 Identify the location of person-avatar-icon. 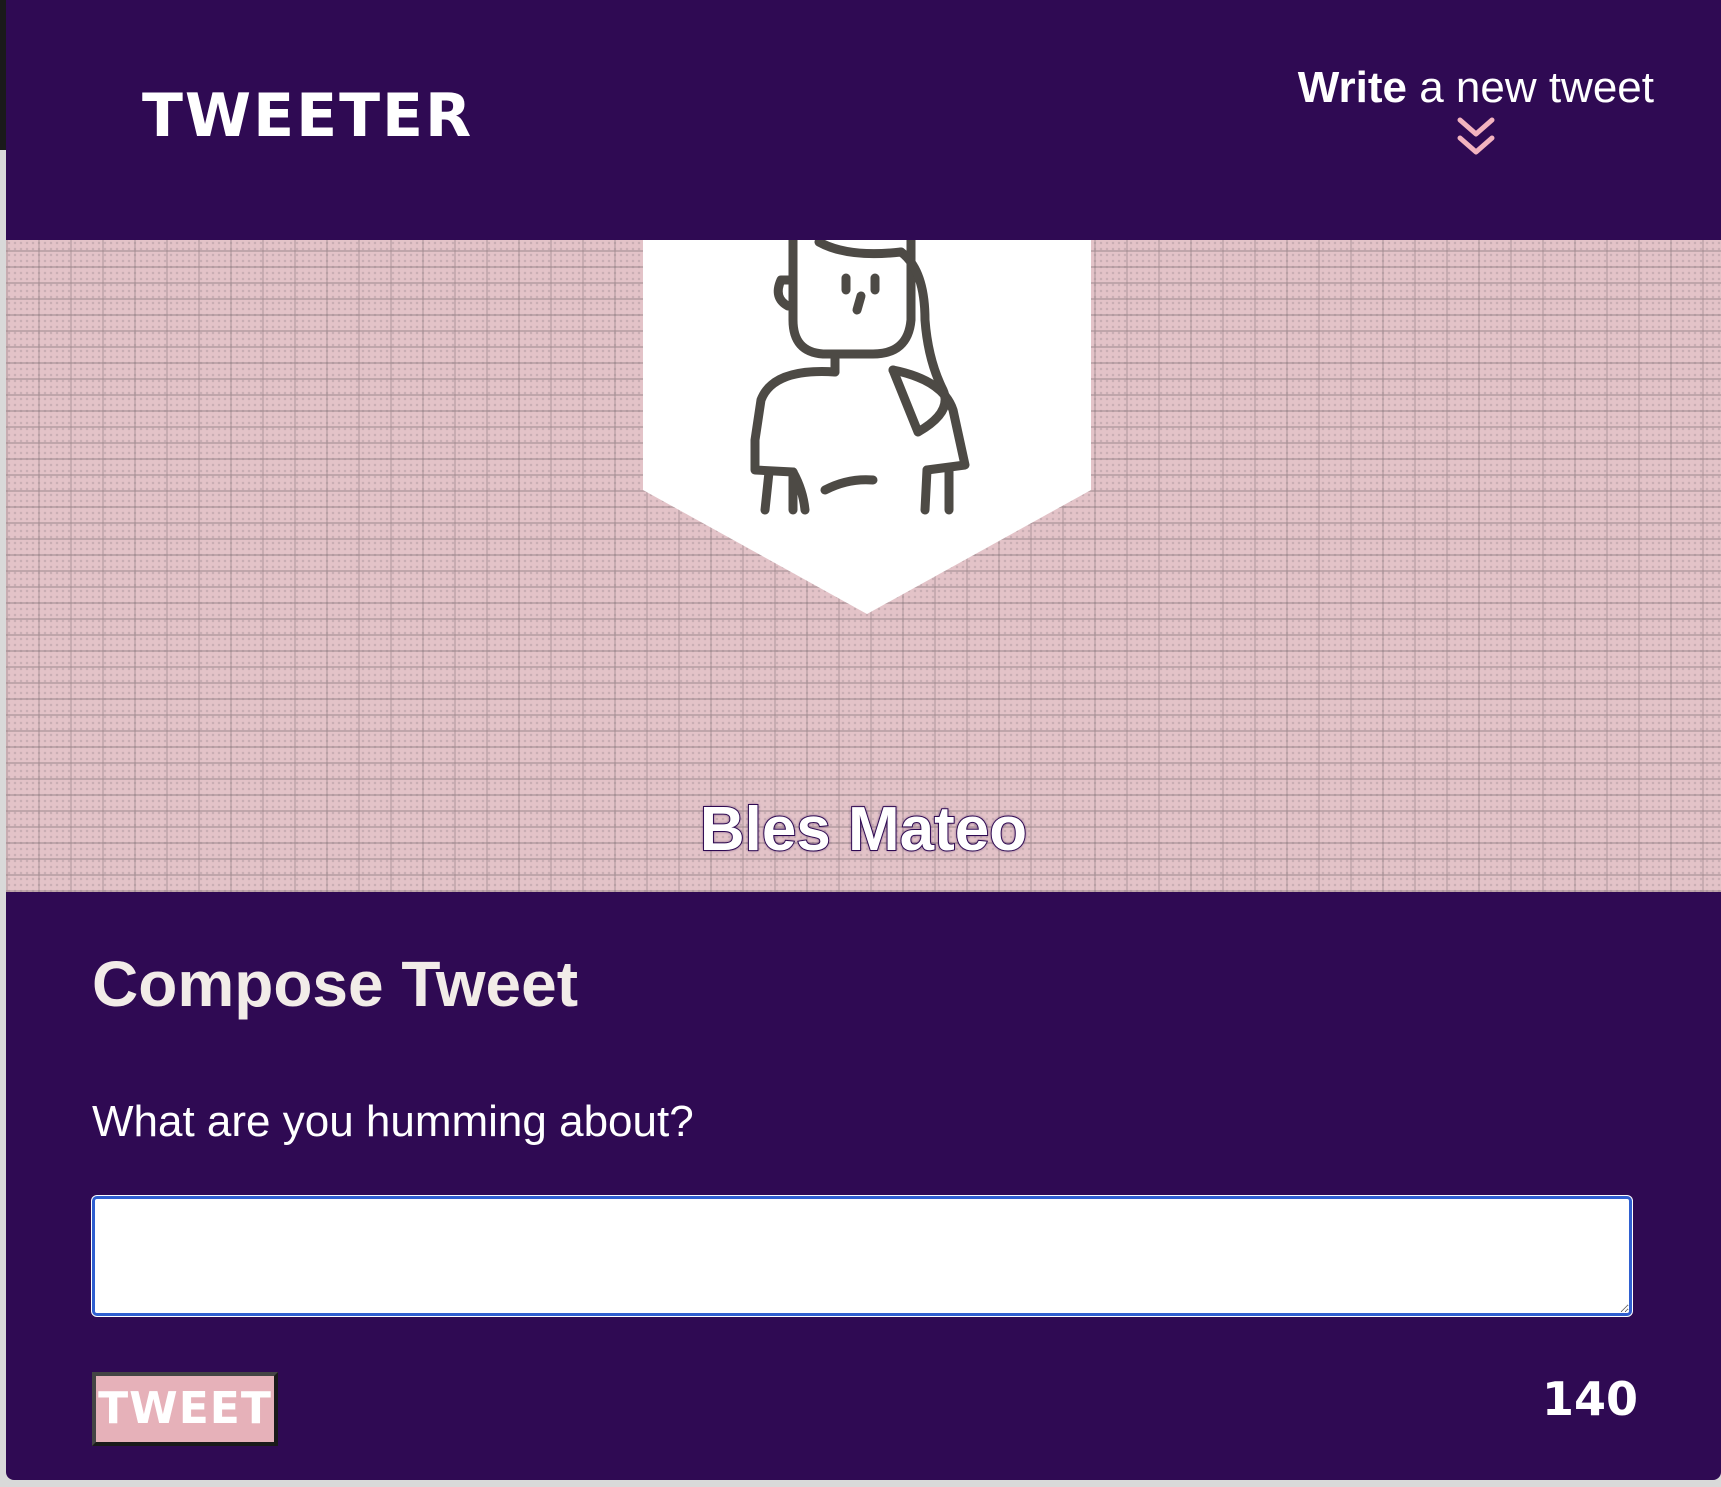
(867, 427).